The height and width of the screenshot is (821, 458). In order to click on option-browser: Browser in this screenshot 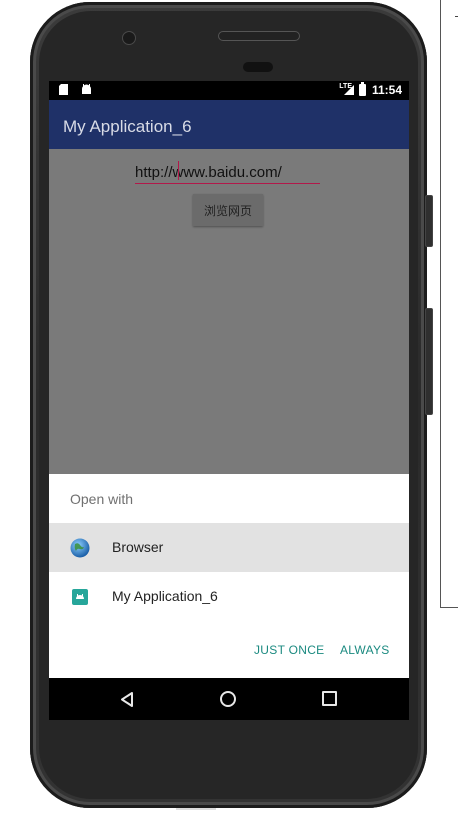, I will do `click(229, 547)`.